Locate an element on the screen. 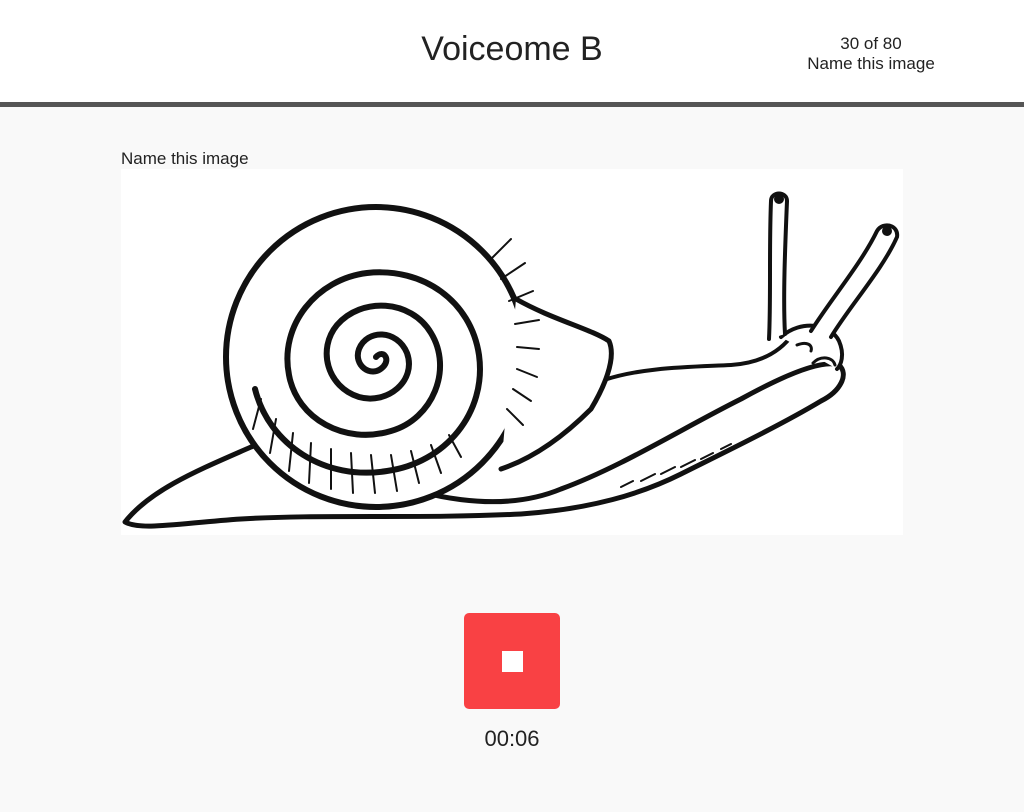  stop-recording-button is located at coordinates (512, 661).